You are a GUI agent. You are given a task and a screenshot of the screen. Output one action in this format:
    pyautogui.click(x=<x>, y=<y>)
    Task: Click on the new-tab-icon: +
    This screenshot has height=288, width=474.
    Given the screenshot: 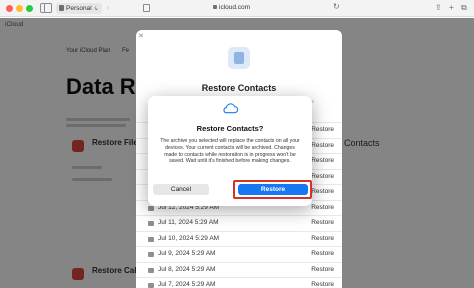 What is the action you would take?
    pyautogui.click(x=451, y=8)
    